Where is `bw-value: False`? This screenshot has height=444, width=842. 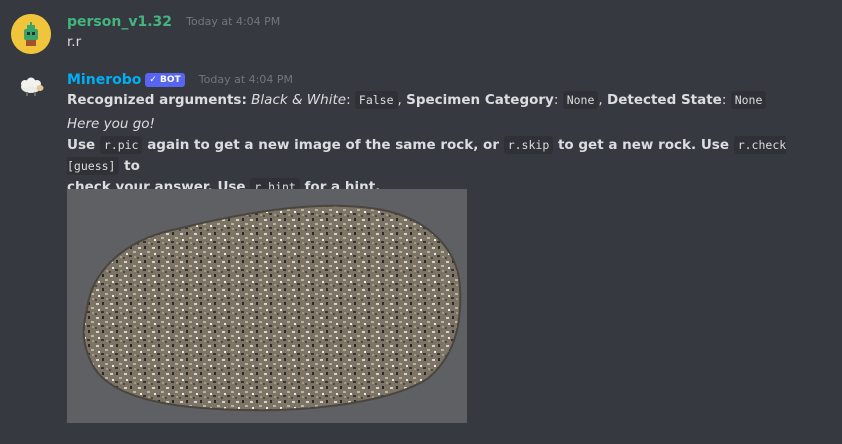 bw-value: False is located at coordinates (376, 100).